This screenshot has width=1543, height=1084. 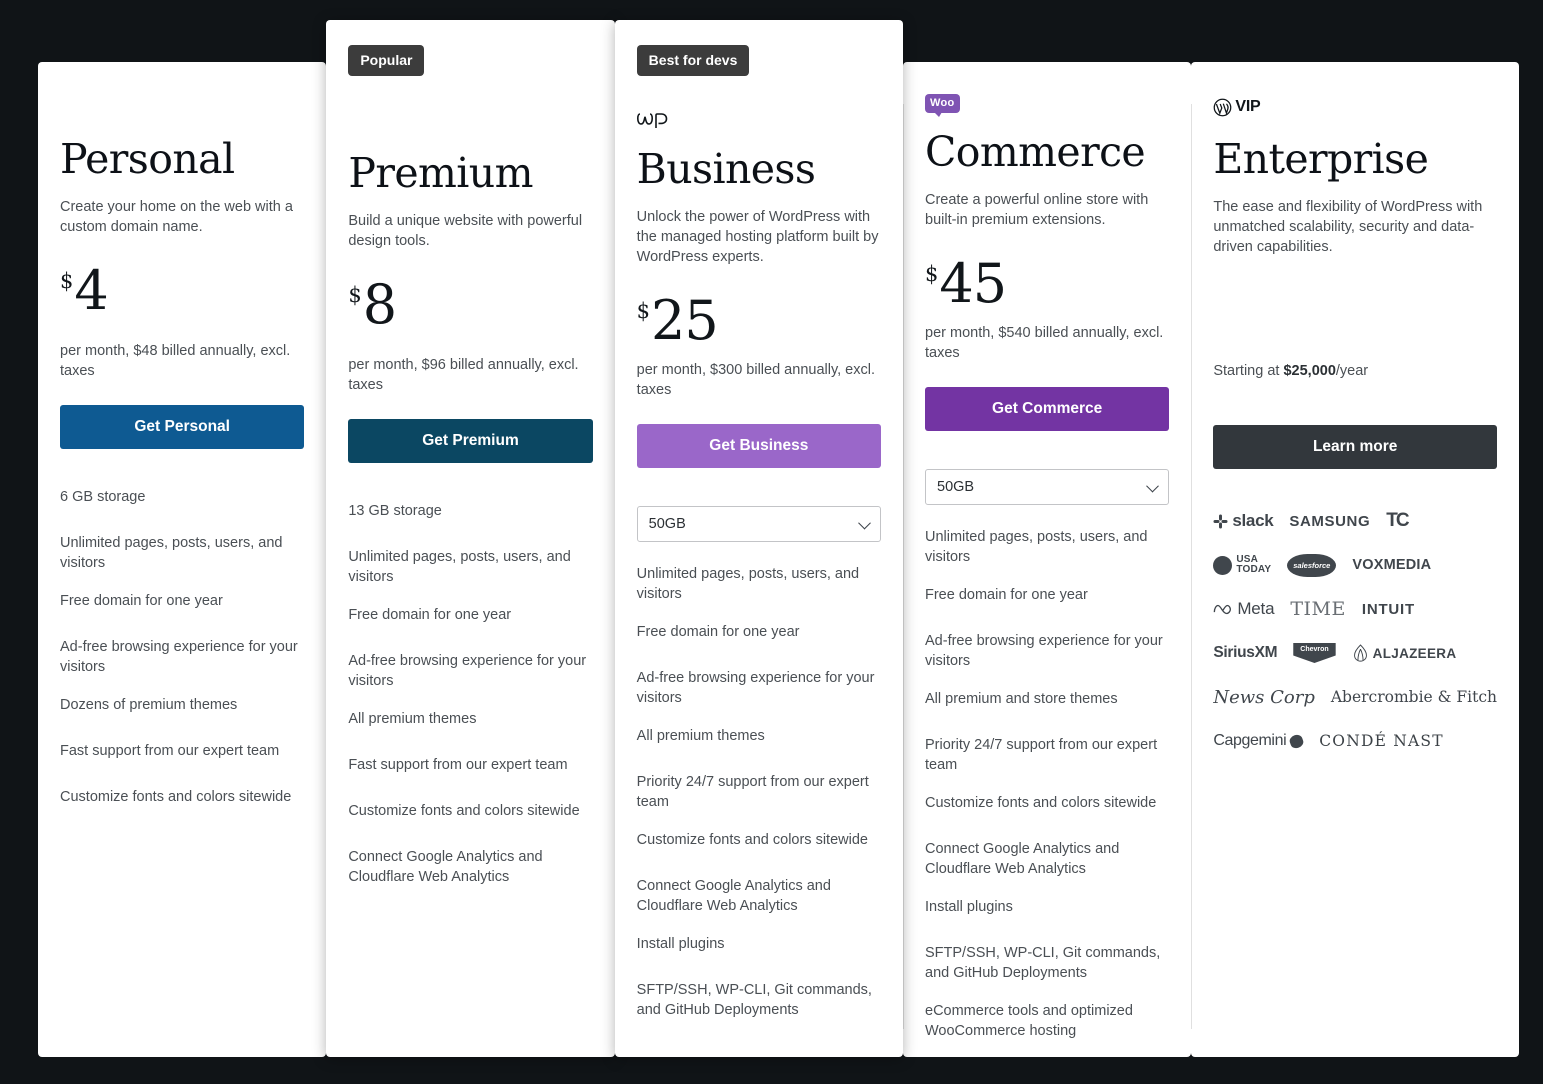 What do you see at coordinates (1297, 741) in the screenshot?
I see `capgemini-mark-icon` at bounding box center [1297, 741].